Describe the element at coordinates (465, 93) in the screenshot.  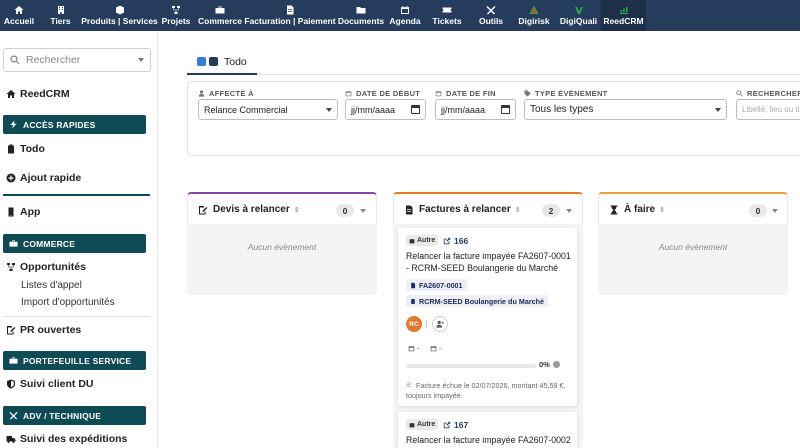
I see `filter-end-date-label: DATE DE FIN` at that location.